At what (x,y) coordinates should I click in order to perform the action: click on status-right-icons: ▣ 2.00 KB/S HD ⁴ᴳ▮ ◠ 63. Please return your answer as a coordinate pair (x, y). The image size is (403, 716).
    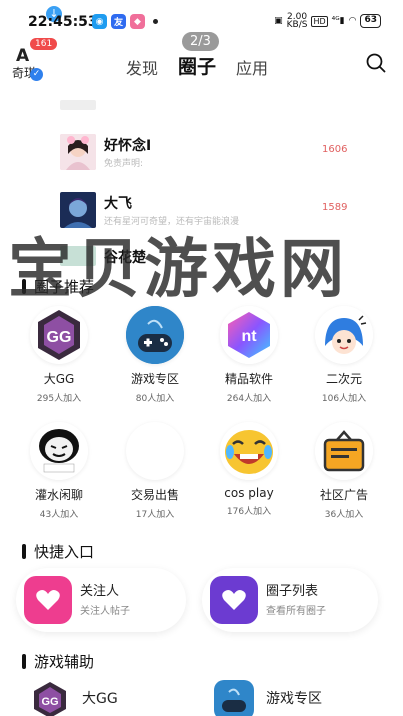
    Looking at the image, I should click on (327, 21).